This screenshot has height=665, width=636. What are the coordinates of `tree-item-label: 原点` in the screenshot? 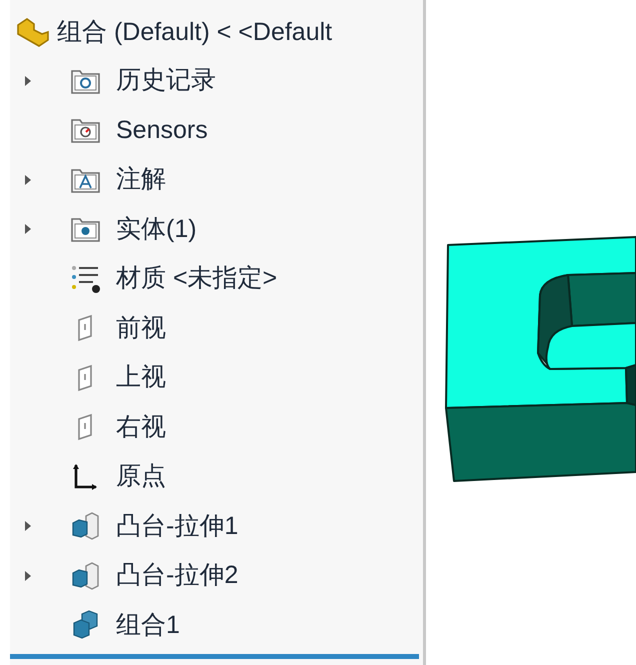 It's located at (141, 477).